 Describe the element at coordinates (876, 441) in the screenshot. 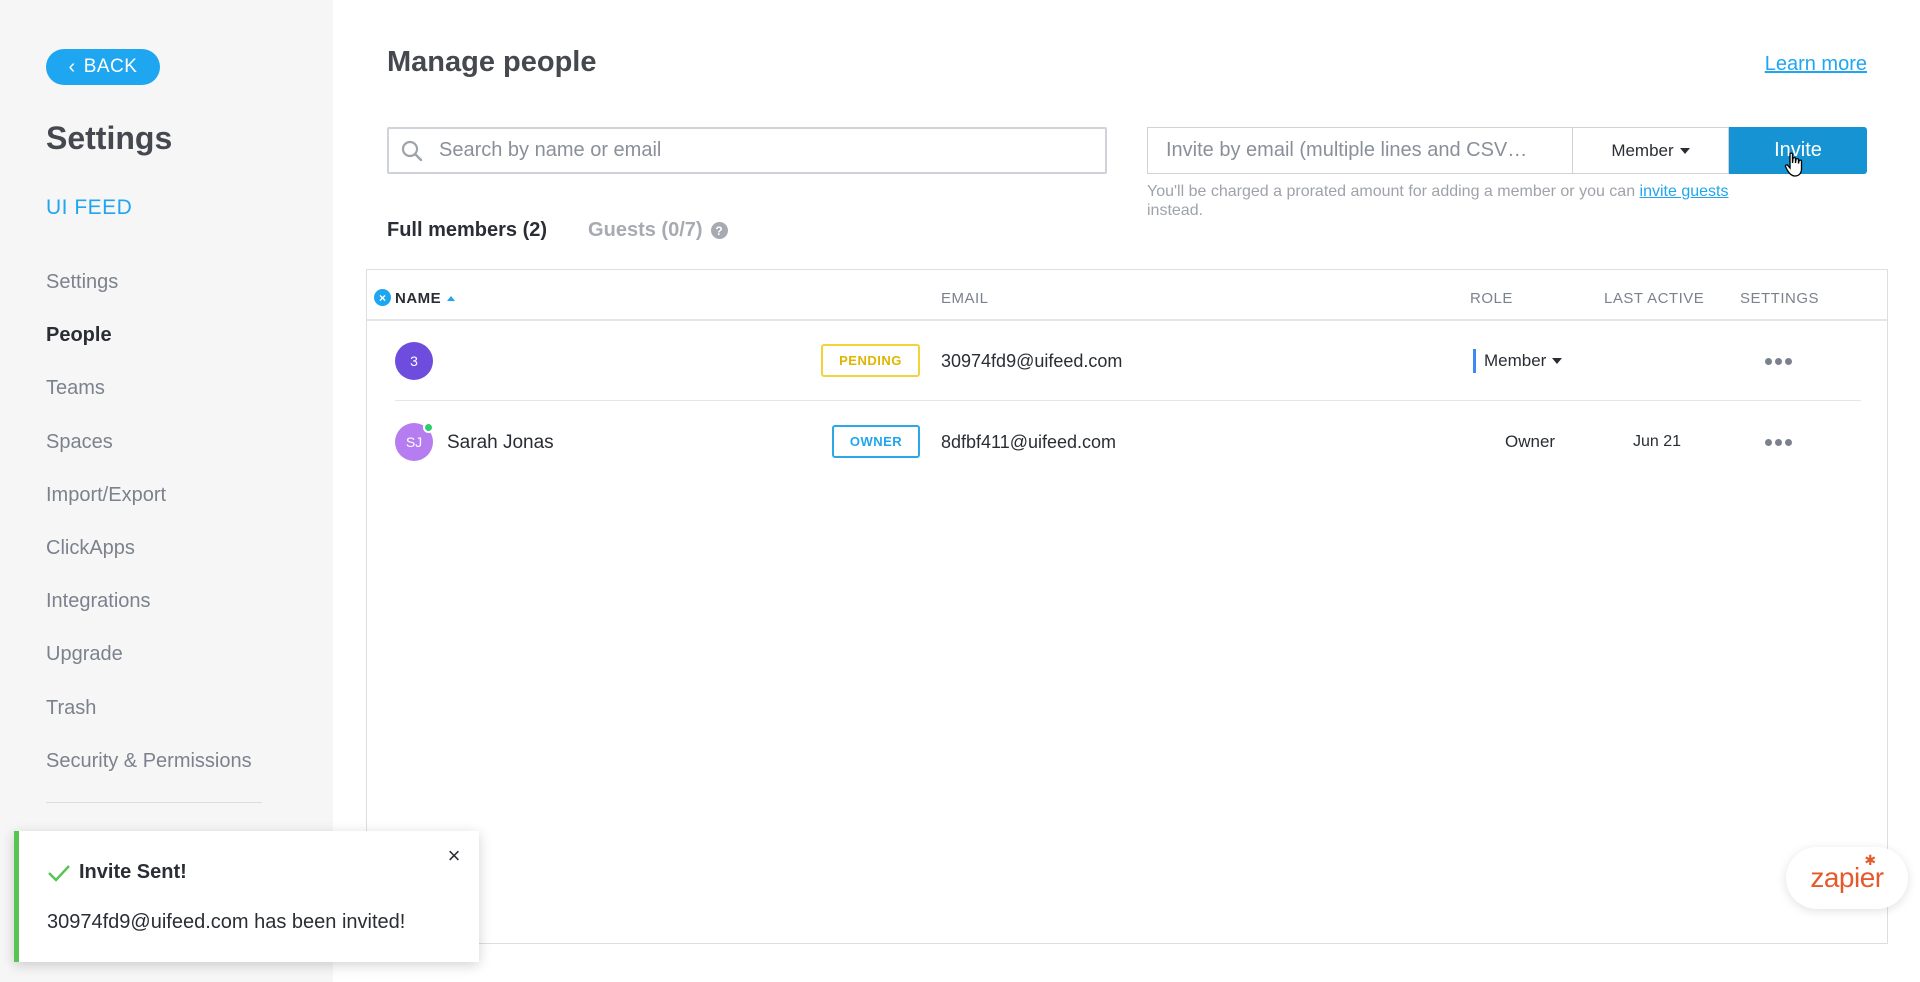

I see `status-badge: OWNER` at that location.